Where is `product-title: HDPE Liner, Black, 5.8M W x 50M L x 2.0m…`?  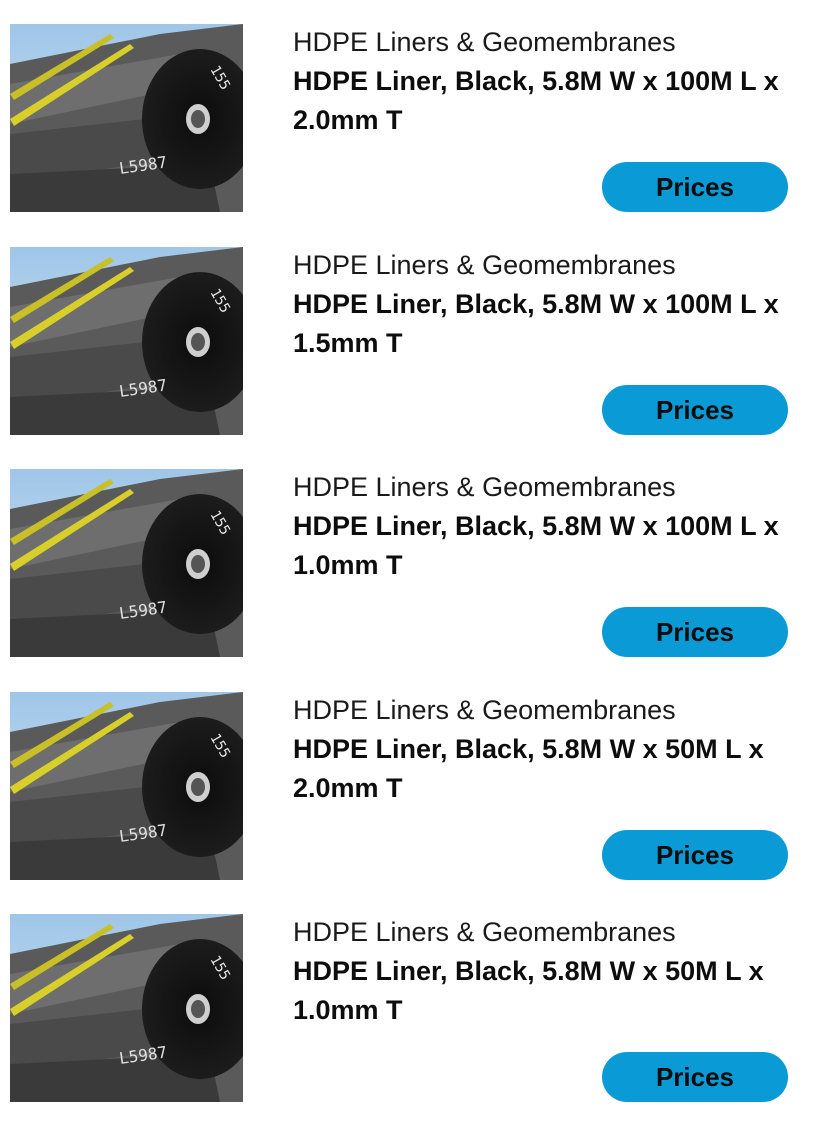 product-title: HDPE Liner, Black, 5.8M W x 50M L x 2.0m… is located at coordinates (545, 769).